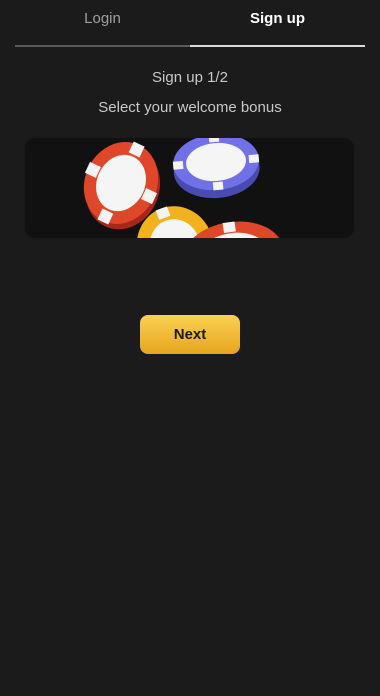 The image size is (380, 696). What do you see at coordinates (190, 334) in the screenshot?
I see `next-button: Next` at bounding box center [190, 334].